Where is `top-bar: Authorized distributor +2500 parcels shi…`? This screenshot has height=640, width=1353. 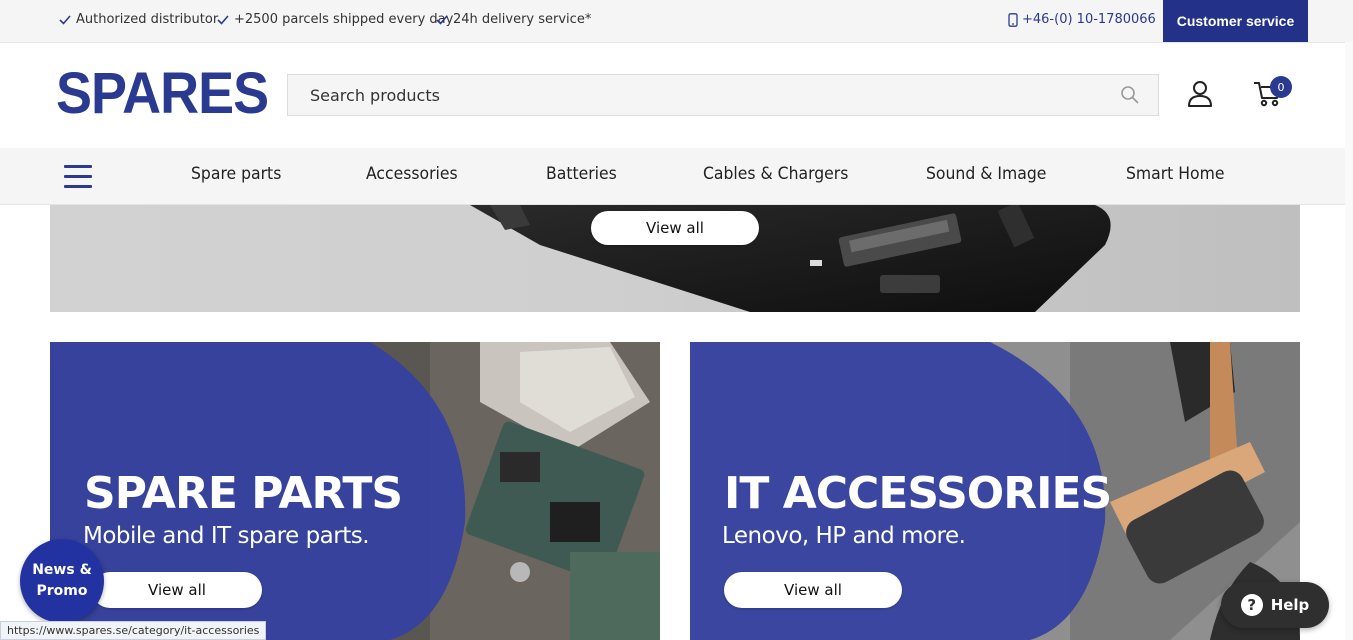 top-bar: Authorized distributor +2500 parcels shi… is located at coordinates (676, 21).